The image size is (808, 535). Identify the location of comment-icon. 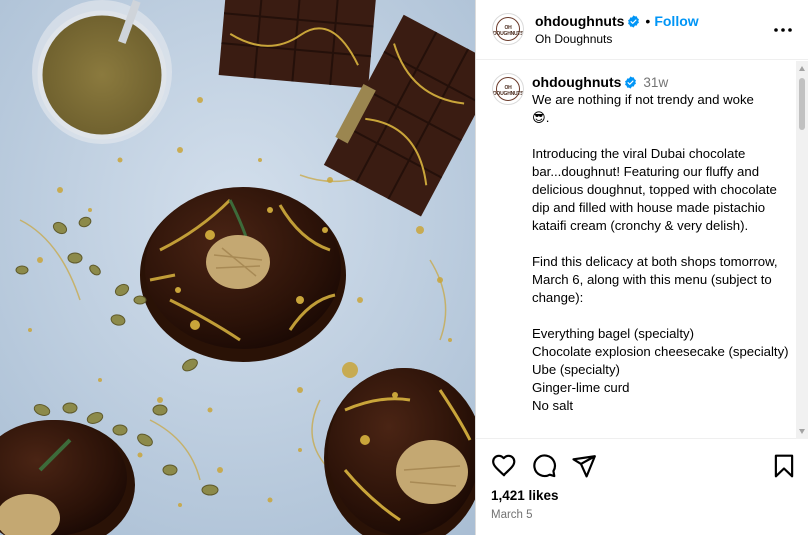
(544, 466).